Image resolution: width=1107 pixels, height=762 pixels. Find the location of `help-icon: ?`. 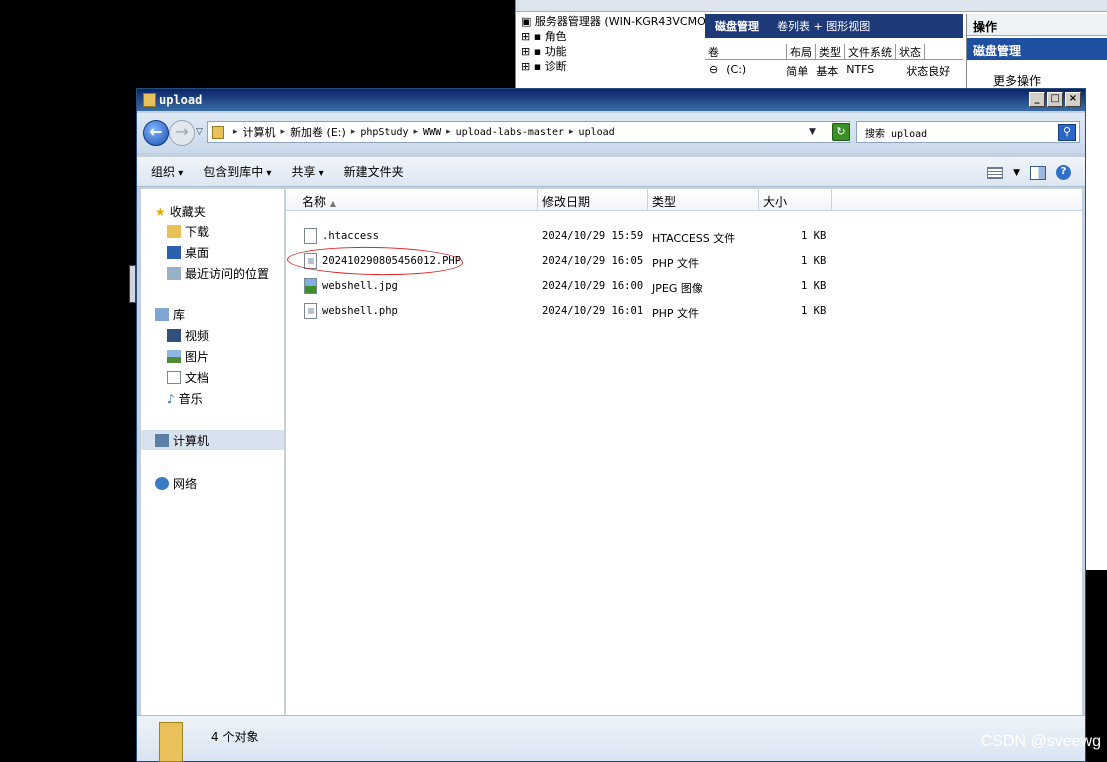

help-icon: ? is located at coordinates (1063, 172).